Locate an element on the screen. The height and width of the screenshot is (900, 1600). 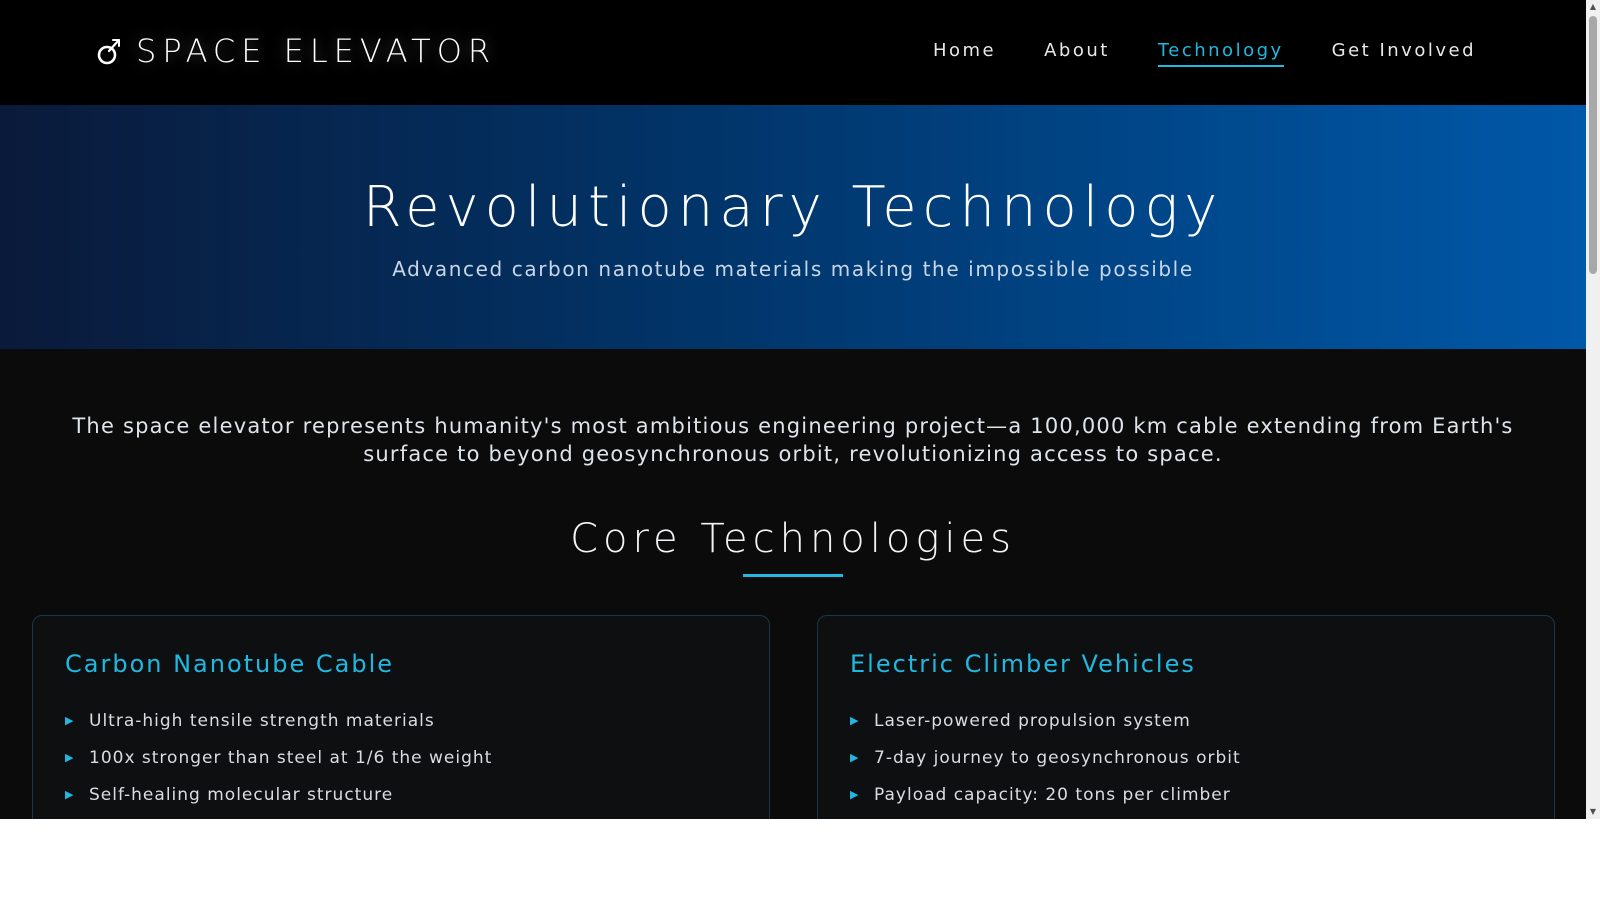
card-title: Carbon Nanotube Cable is located at coordinates (230, 664).